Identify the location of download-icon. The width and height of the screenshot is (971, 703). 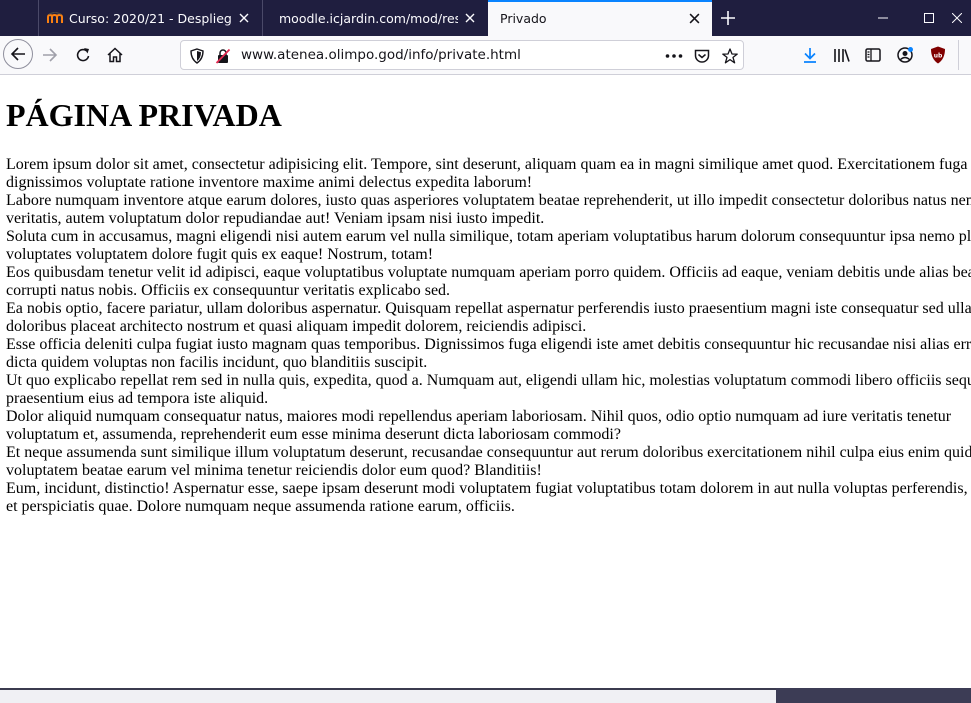
(810, 55).